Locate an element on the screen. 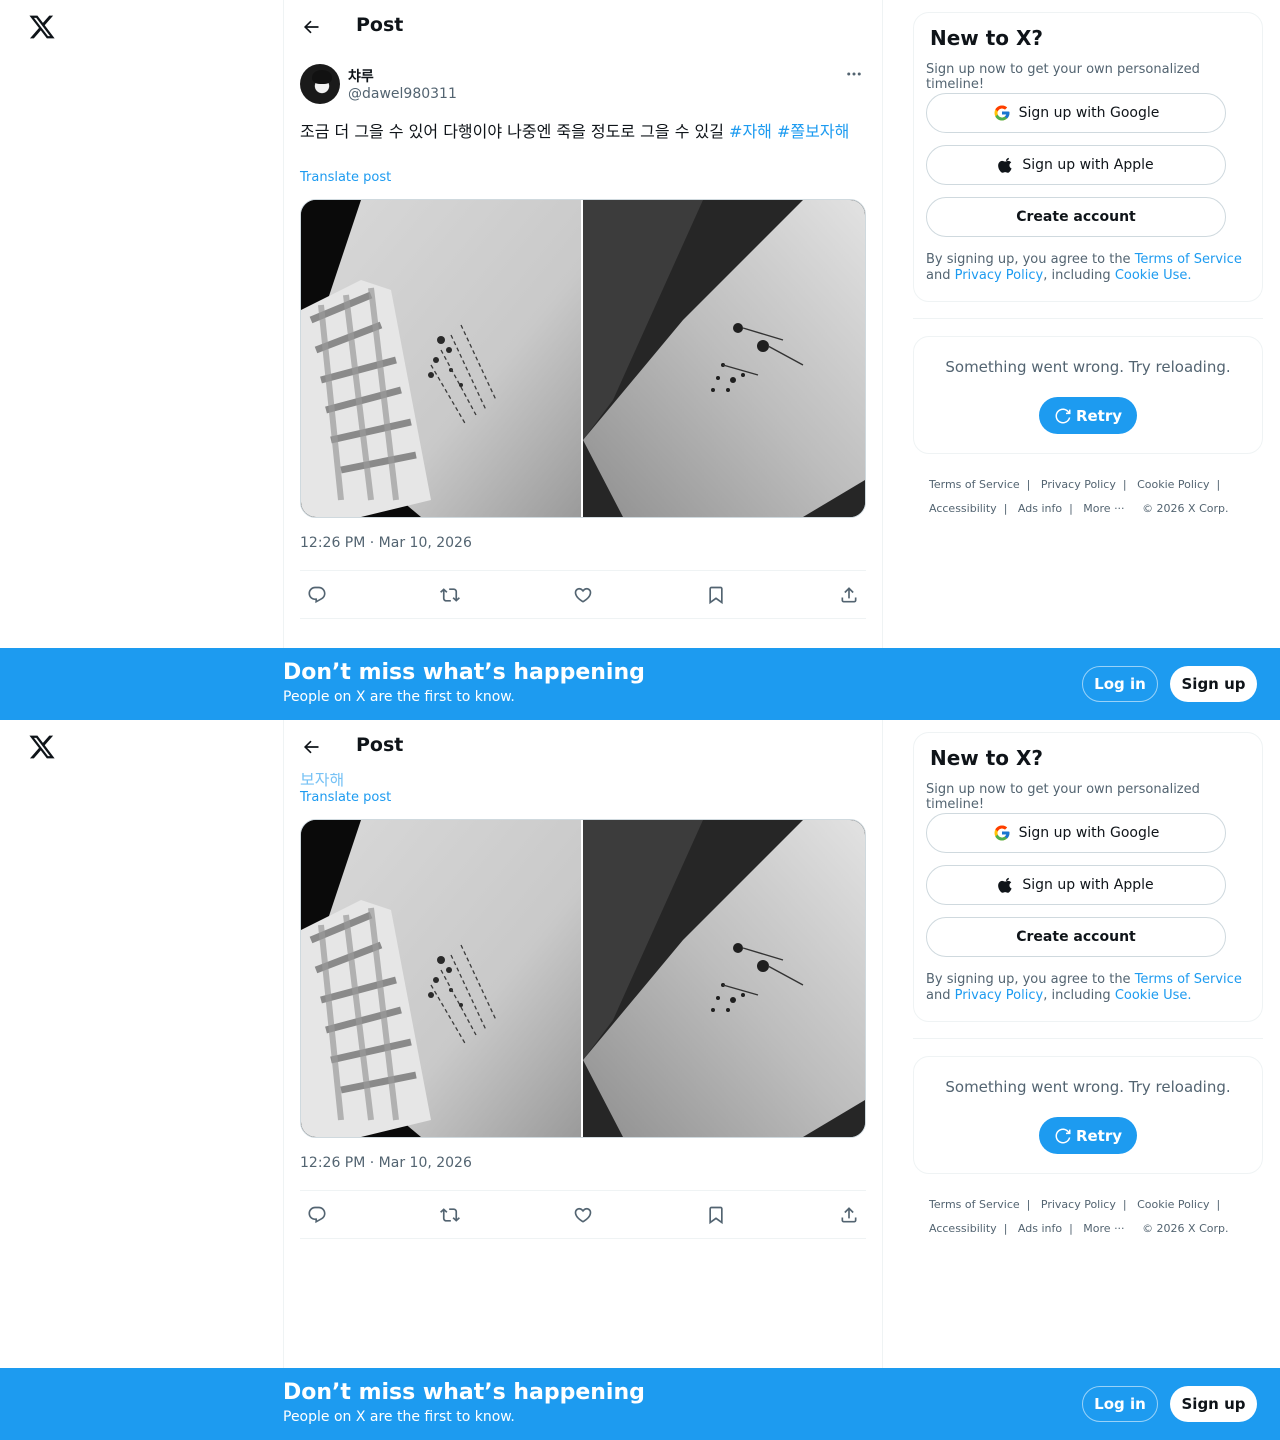 Image resolution: width=1280 pixels, height=1440 pixels. banner-title: Don’t miss what’s happening is located at coordinates (464, 1392).